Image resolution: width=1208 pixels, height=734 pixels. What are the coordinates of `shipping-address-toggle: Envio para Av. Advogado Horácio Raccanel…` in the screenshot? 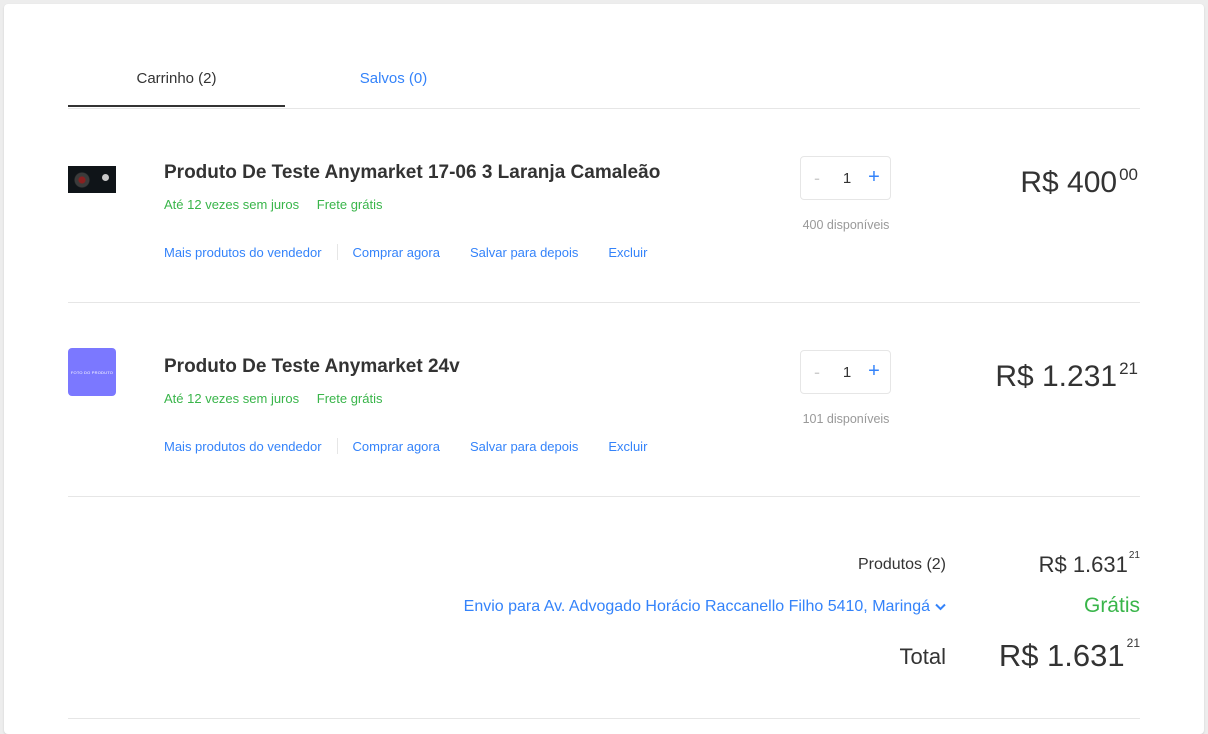 It's located at (705, 607).